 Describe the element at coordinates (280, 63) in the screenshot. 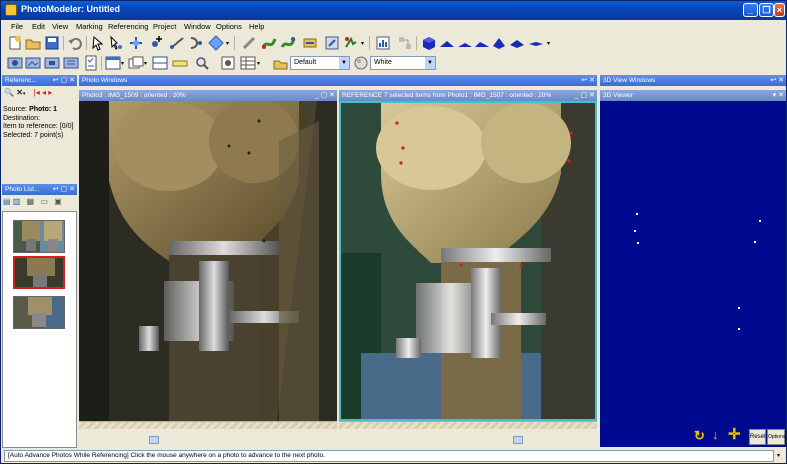

I see `mark-style-icon` at that location.